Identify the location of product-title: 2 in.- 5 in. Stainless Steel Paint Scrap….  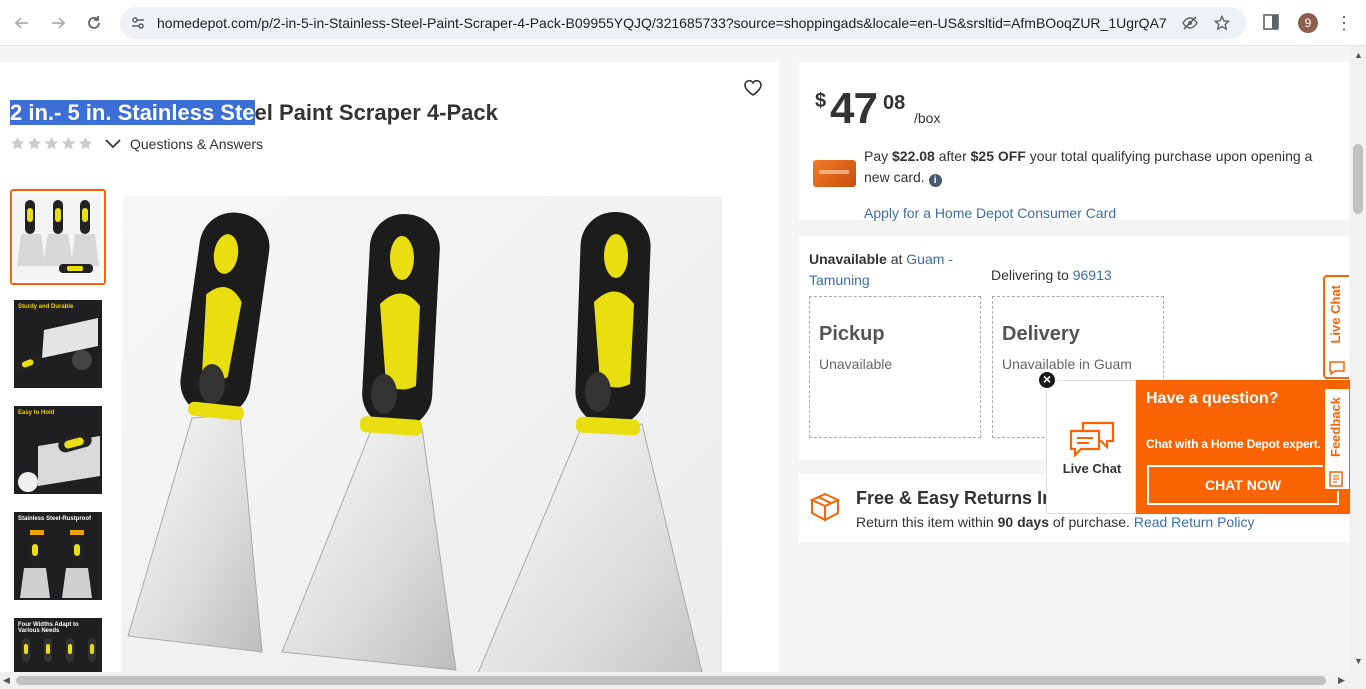
(254, 113).